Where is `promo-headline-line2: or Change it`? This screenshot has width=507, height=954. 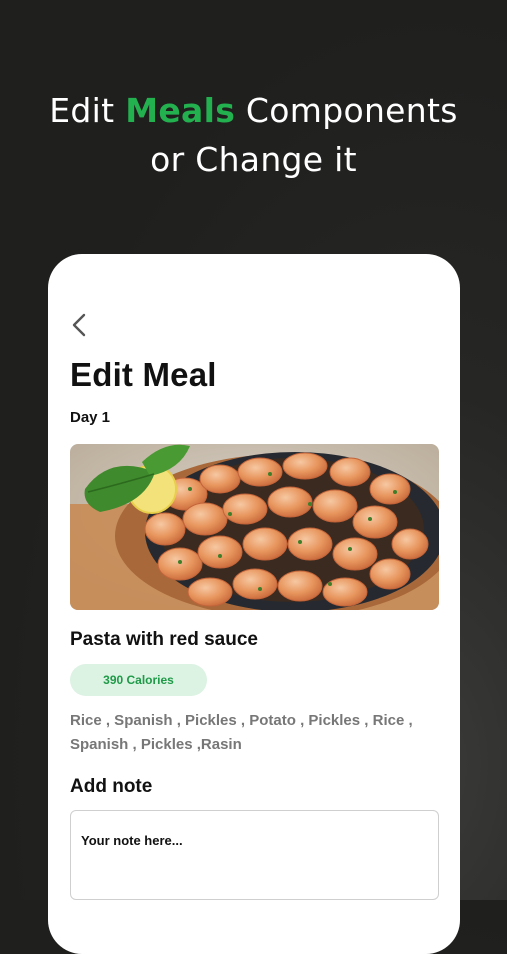 promo-headline-line2: or Change it is located at coordinates (253, 159).